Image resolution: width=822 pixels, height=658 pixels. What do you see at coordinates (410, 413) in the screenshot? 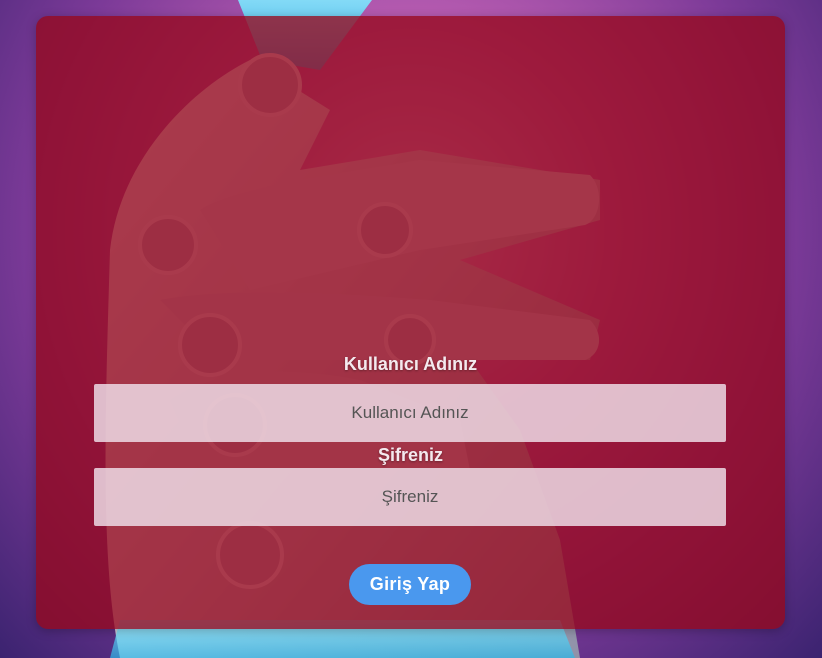
I see `username-input` at bounding box center [410, 413].